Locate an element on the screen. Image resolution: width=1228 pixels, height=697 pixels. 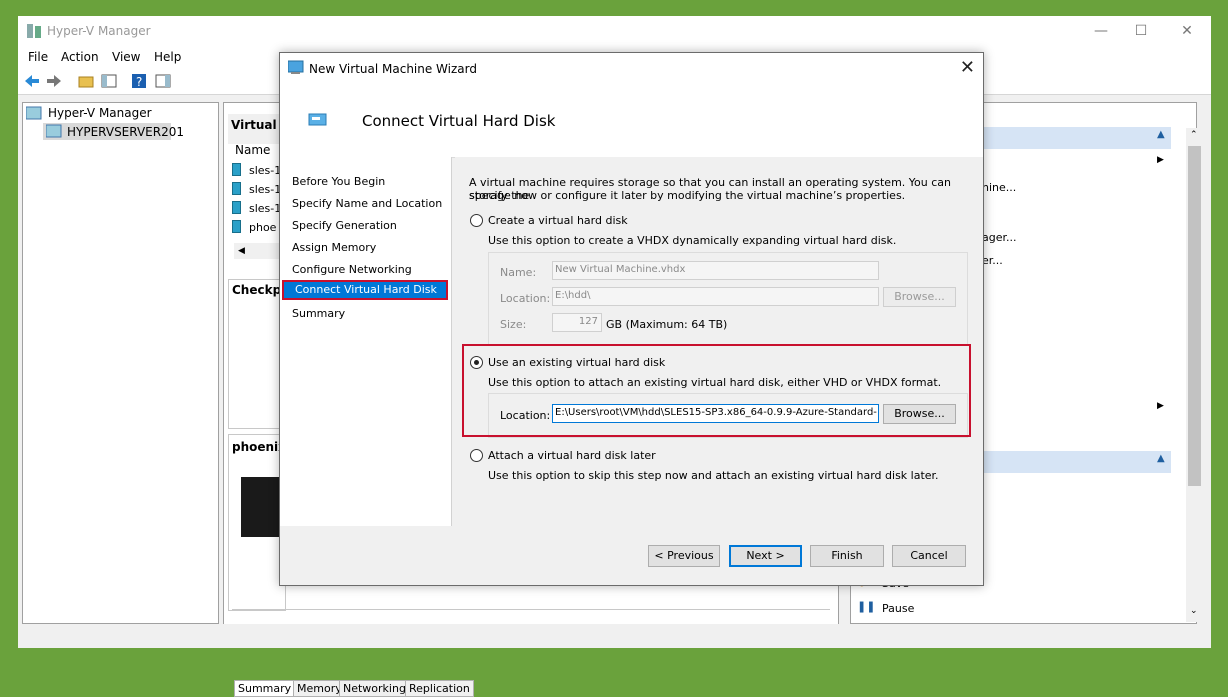
tree-server-item: HYPERVSERVER201 is located at coordinates (113, 131).